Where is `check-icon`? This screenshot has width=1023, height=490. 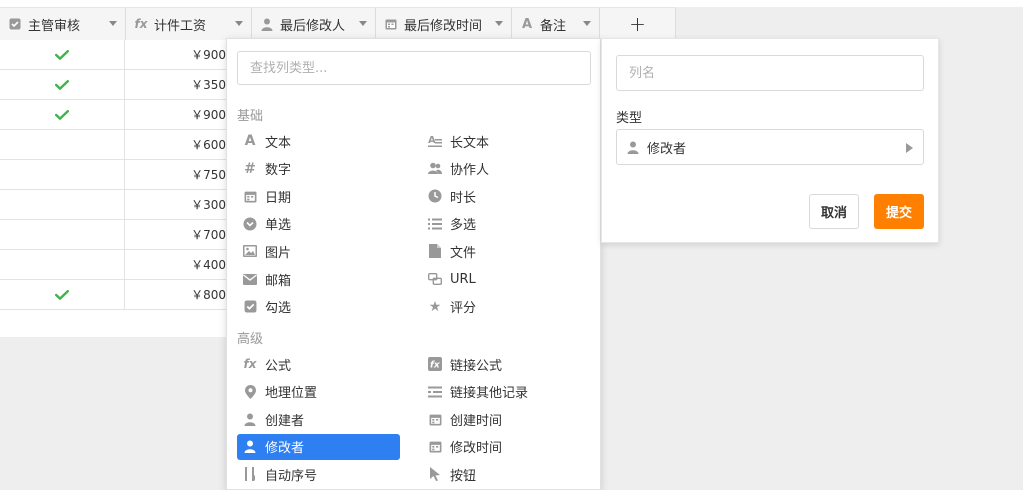
check-icon is located at coordinates (62, 294).